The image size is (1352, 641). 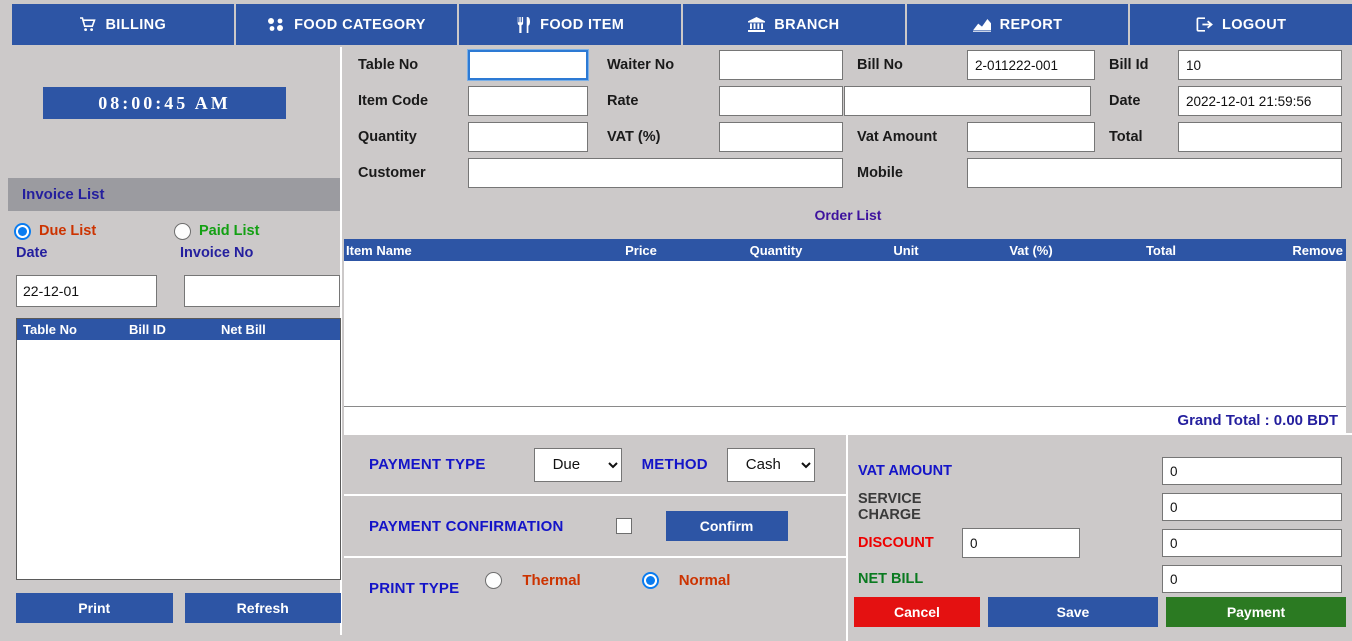 I want to click on net-bill-row: NET BILL, so click(x=1100, y=579).